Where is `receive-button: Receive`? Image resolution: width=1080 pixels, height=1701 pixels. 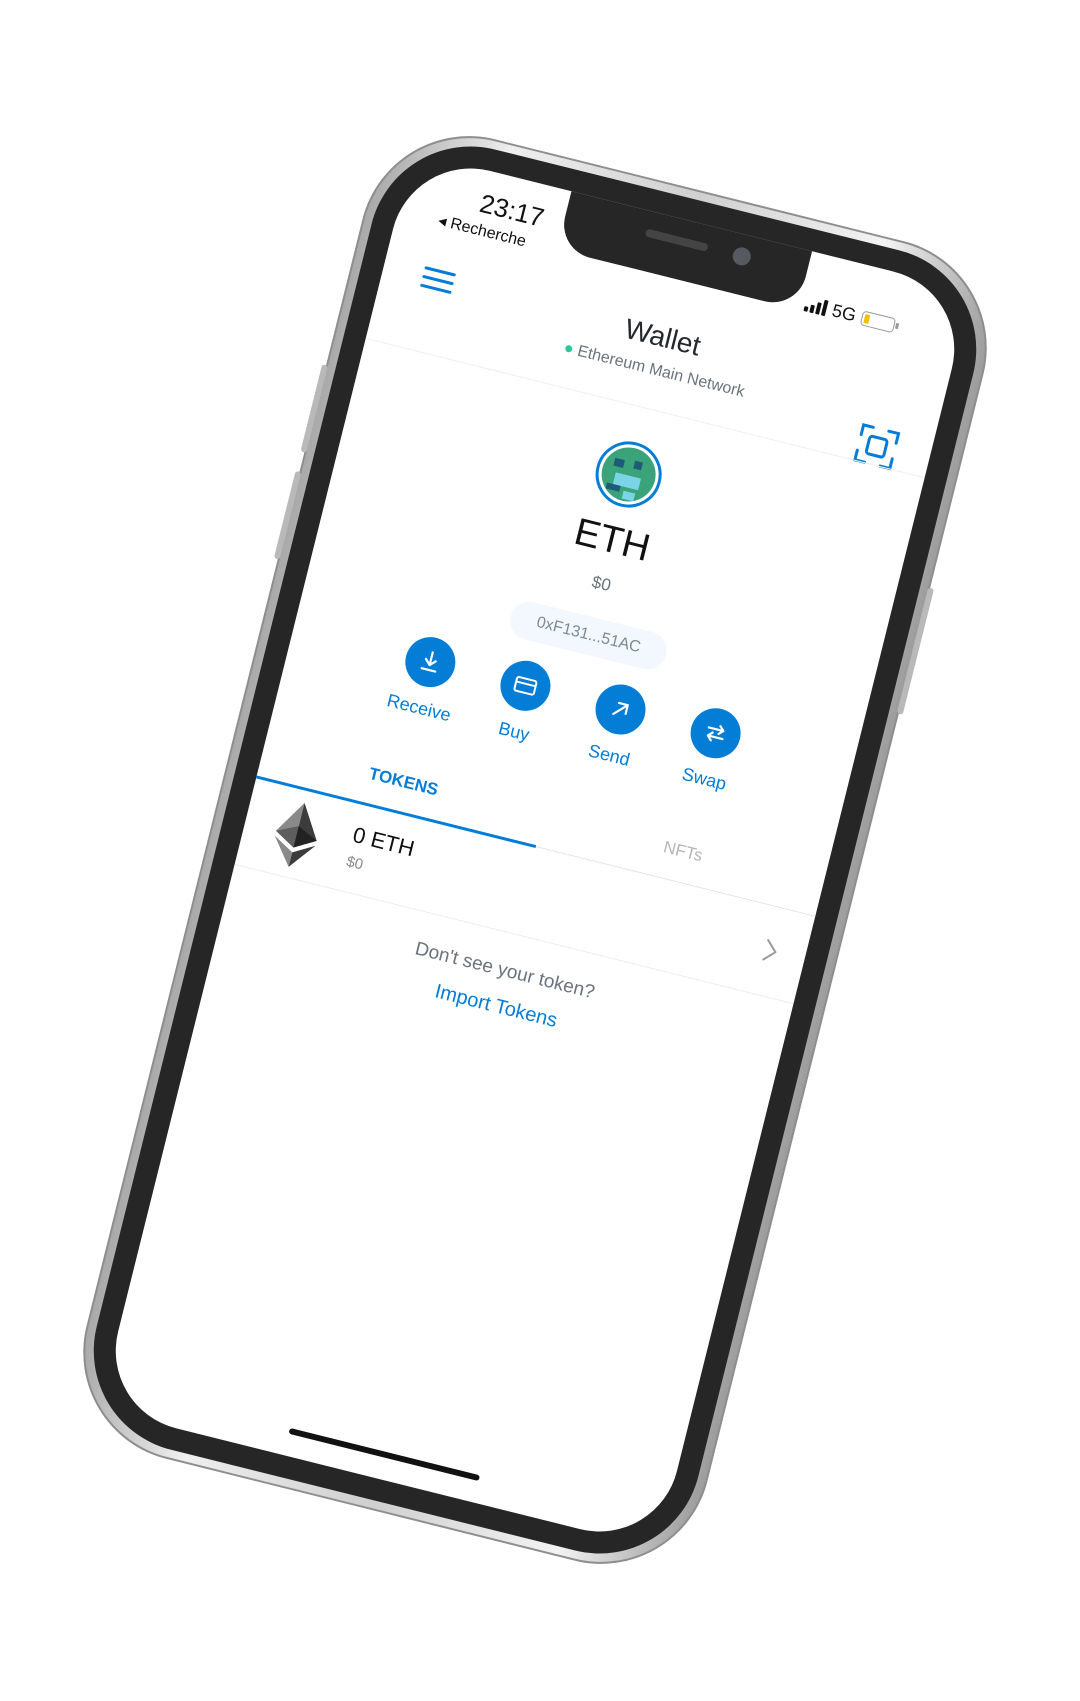 receive-button: Receive is located at coordinates (423, 691).